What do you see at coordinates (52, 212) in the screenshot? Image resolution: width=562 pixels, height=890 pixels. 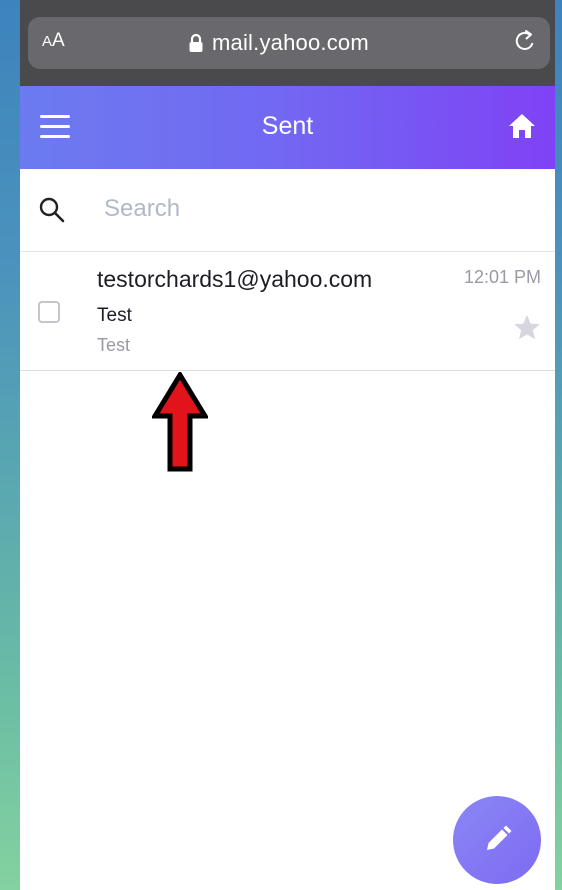 I see `search-icon` at bounding box center [52, 212].